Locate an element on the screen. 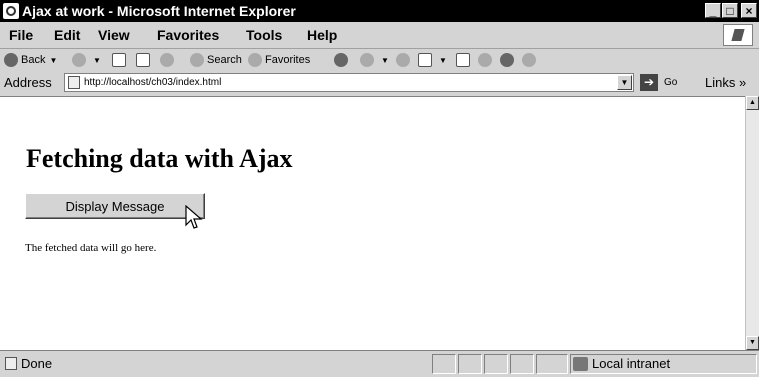 The image size is (759, 377). links-button: Links » is located at coordinates (725, 82).